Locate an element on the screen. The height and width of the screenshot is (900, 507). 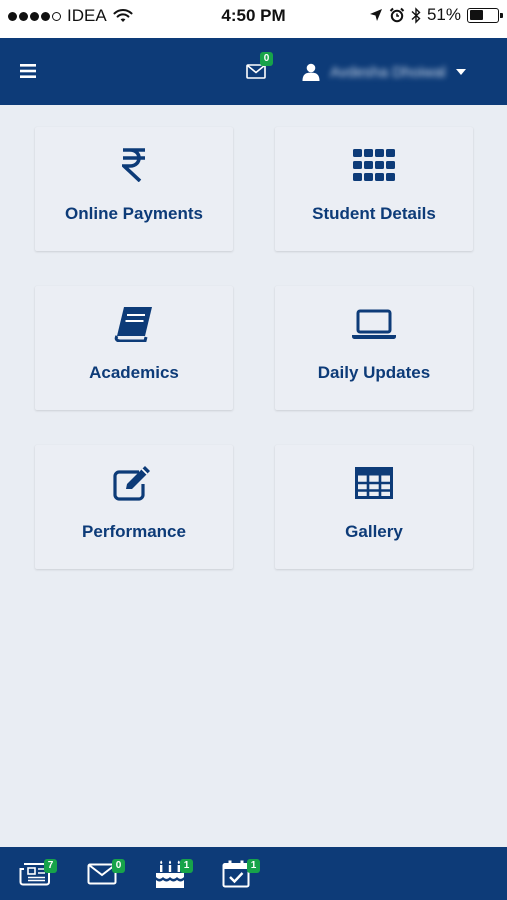
tile-label: Daily Updates is located at coordinates (374, 372).